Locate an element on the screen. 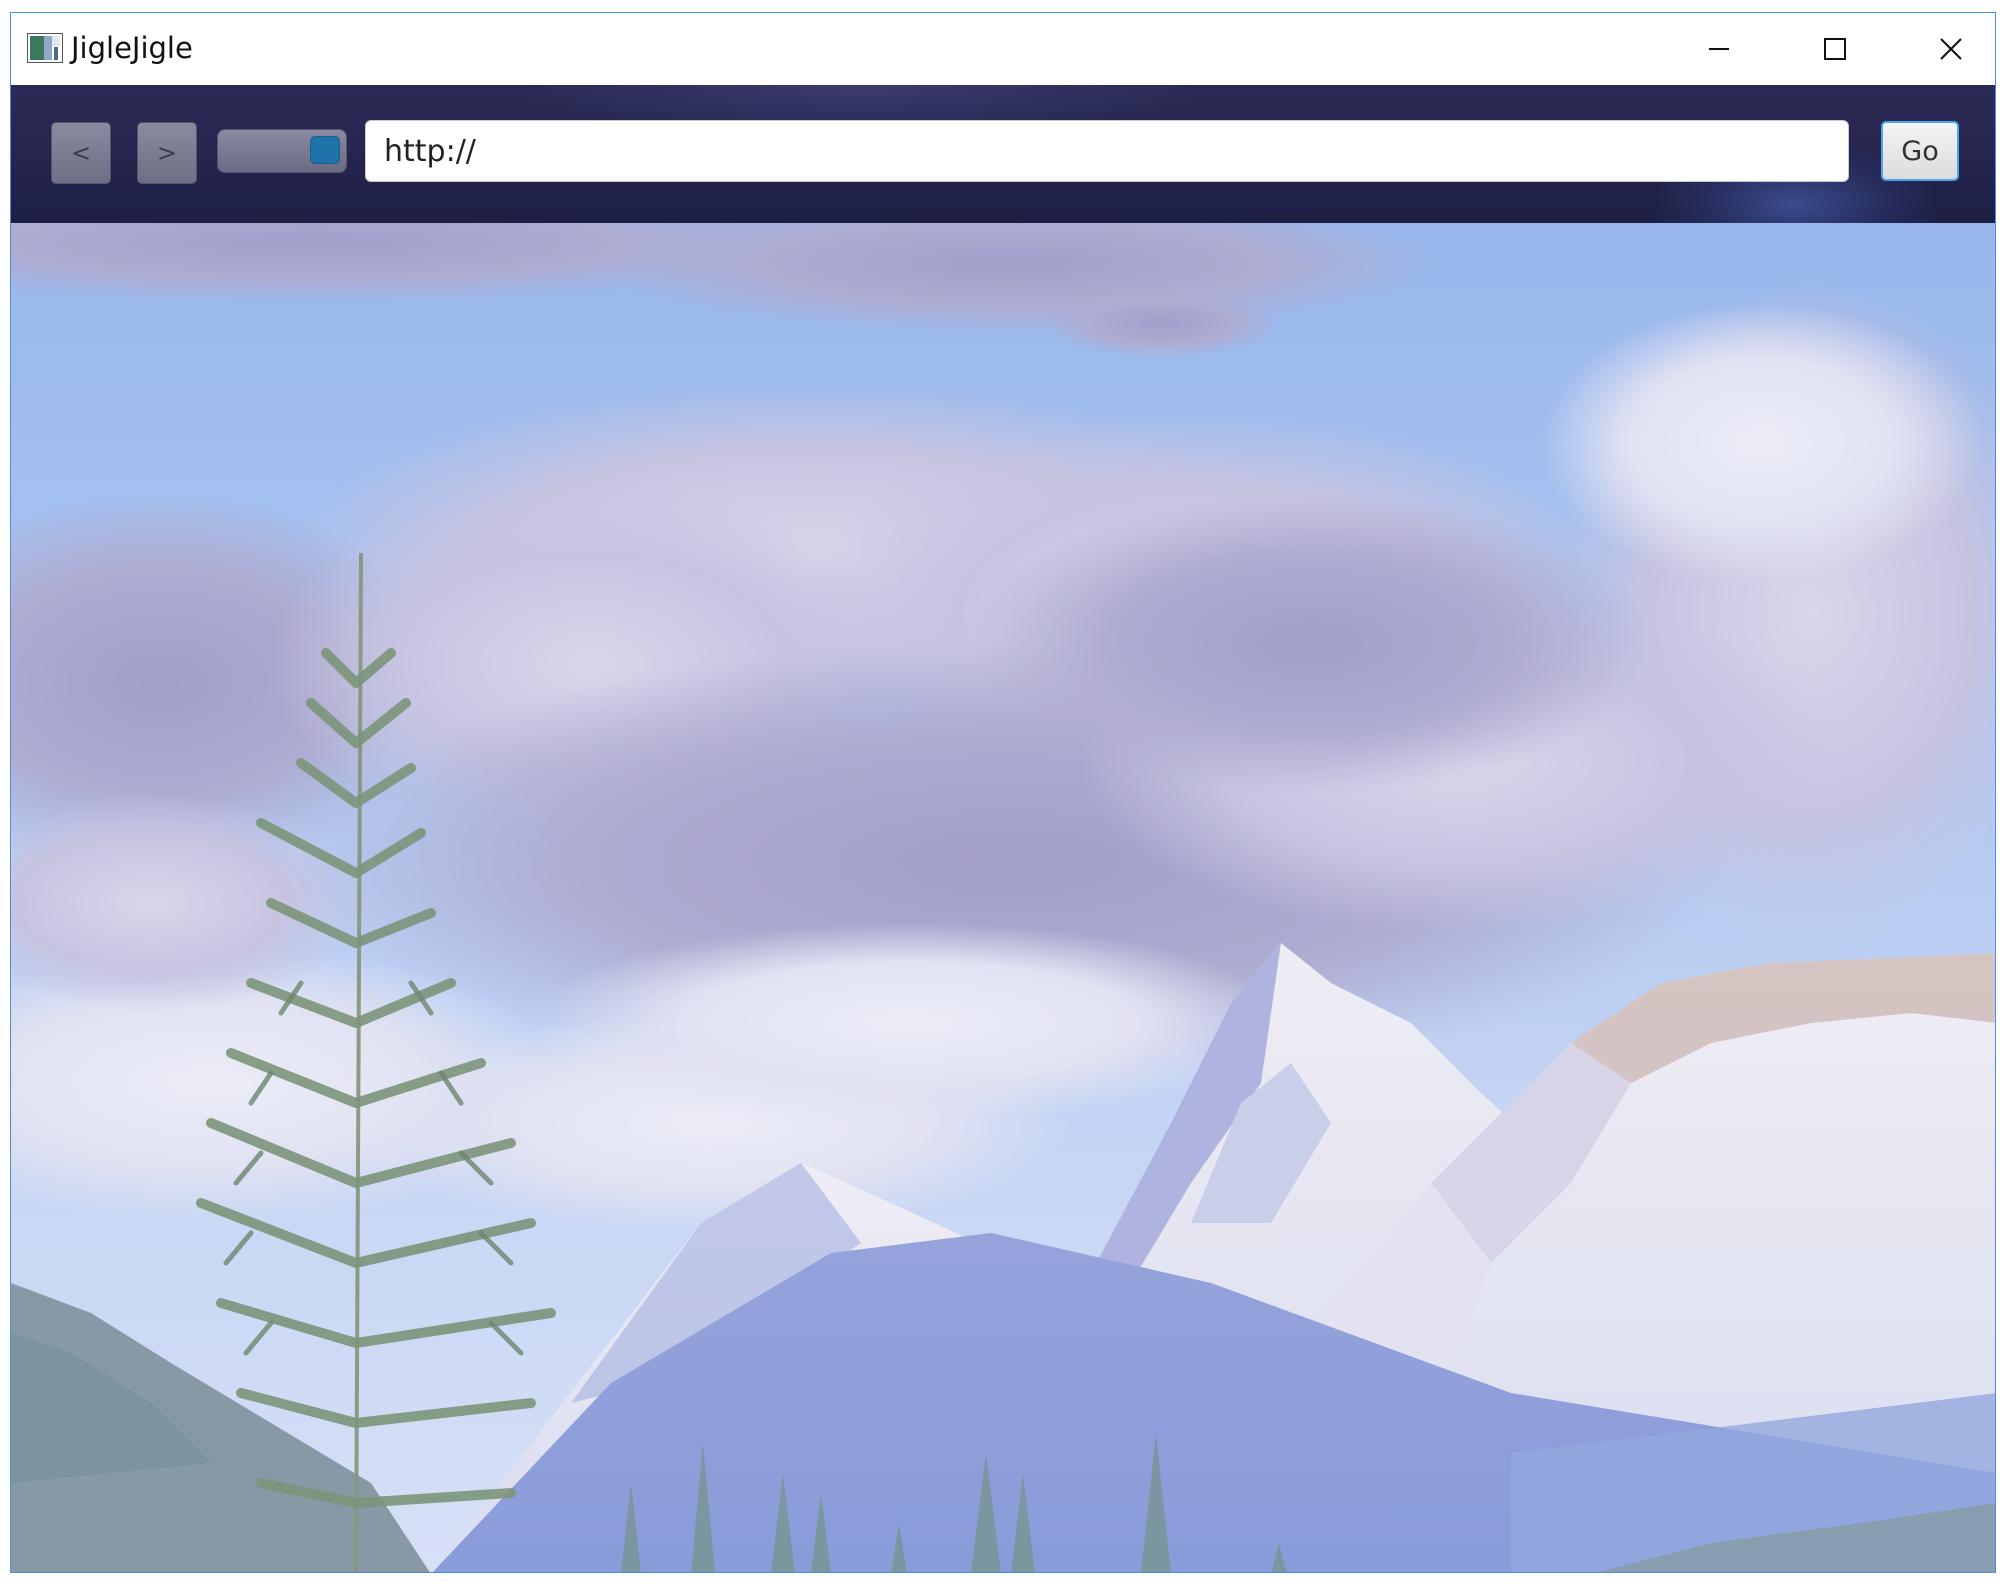 The image size is (2016, 1591). back-button-label: < is located at coordinates (81, 153).